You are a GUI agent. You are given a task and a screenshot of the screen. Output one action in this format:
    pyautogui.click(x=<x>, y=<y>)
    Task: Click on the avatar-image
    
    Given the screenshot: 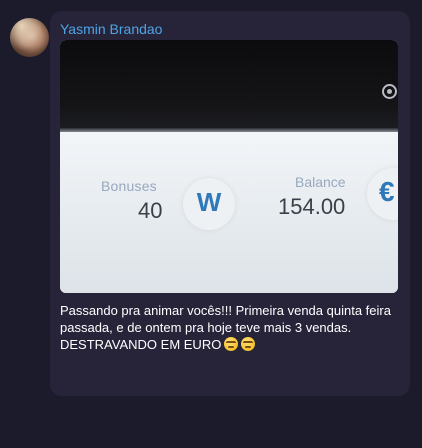 What is the action you would take?
    pyautogui.click(x=29, y=37)
    